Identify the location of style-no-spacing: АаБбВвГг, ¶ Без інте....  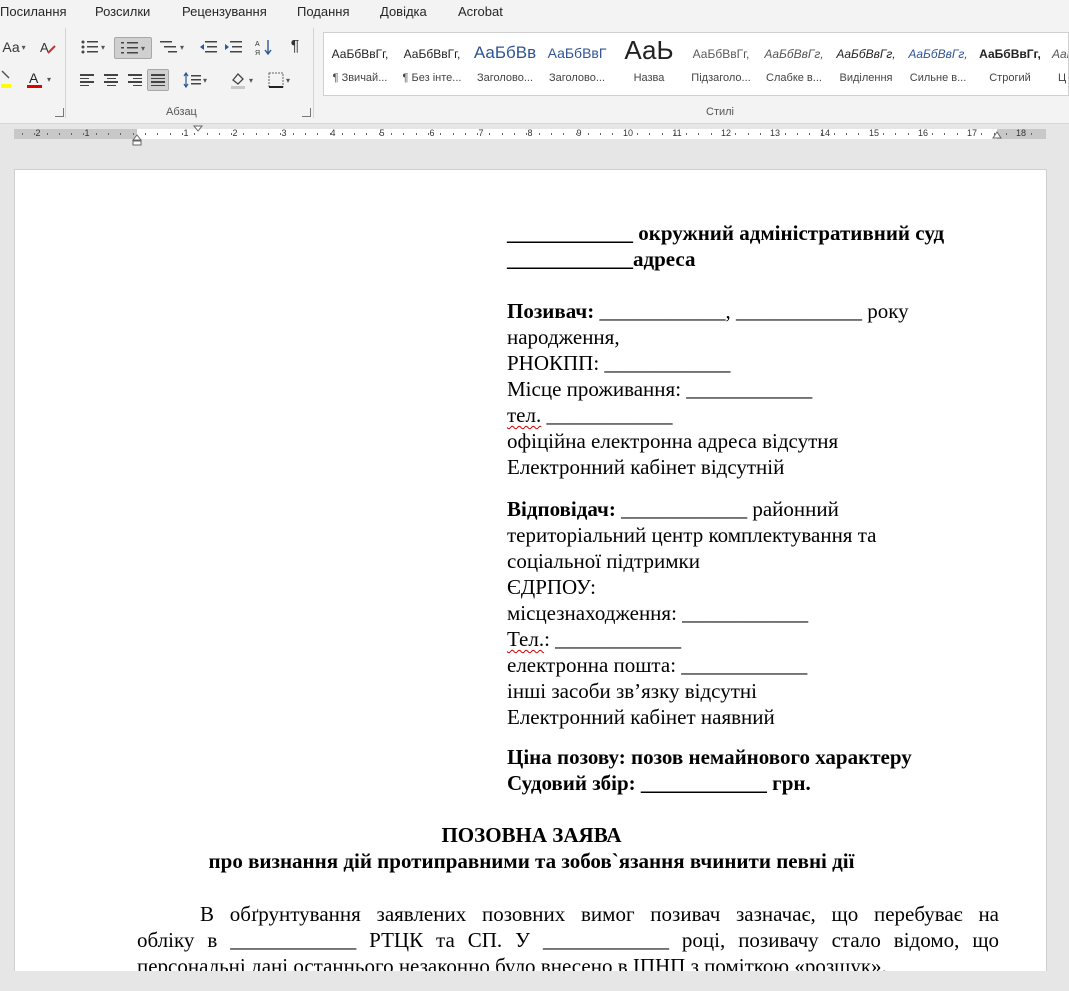
(432, 64).